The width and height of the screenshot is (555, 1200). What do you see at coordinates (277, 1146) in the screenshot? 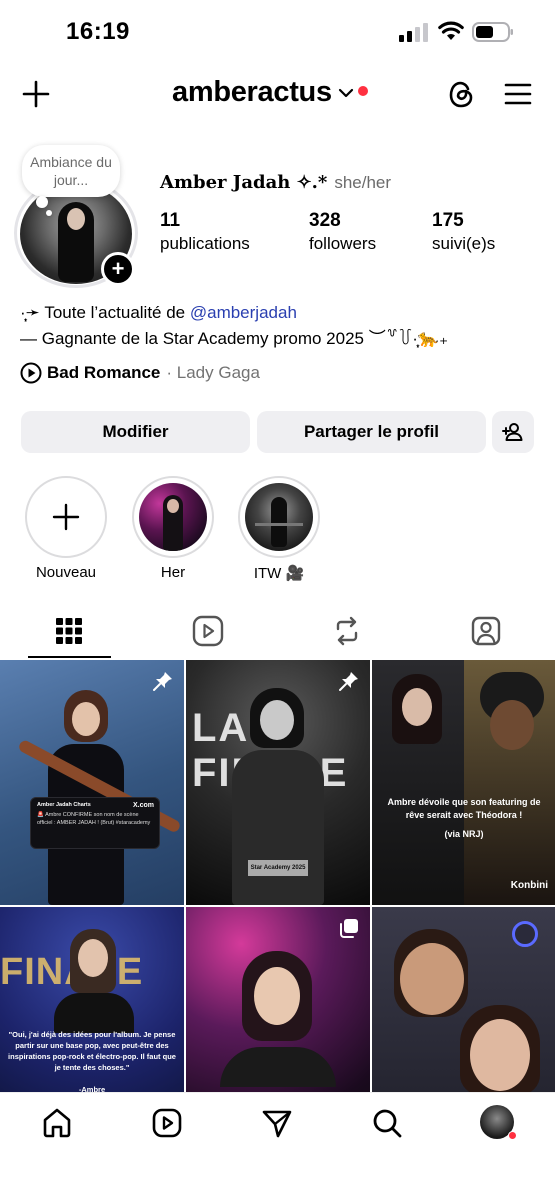
I see `bottom-navigation` at bounding box center [277, 1146].